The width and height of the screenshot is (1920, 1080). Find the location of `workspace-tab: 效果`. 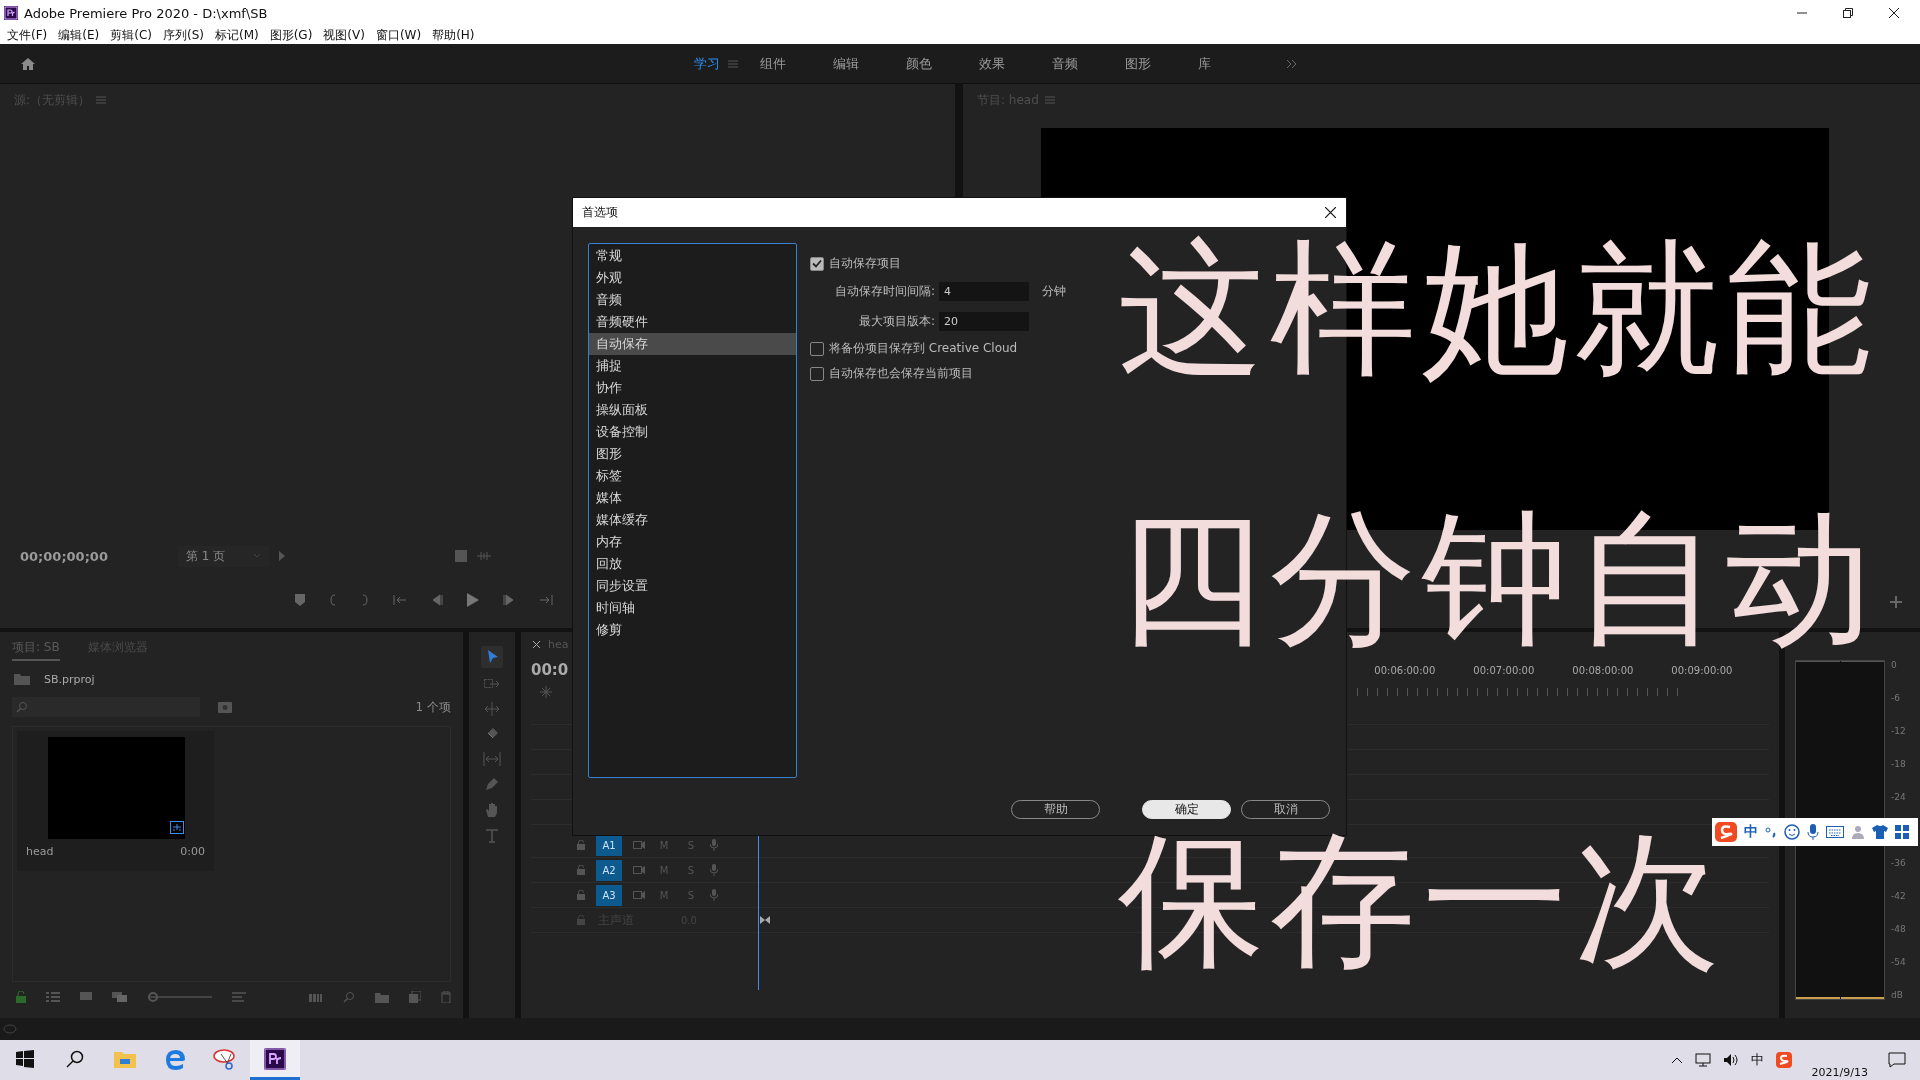

workspace-tab: 效果 is located at coordinates (1004, 63).